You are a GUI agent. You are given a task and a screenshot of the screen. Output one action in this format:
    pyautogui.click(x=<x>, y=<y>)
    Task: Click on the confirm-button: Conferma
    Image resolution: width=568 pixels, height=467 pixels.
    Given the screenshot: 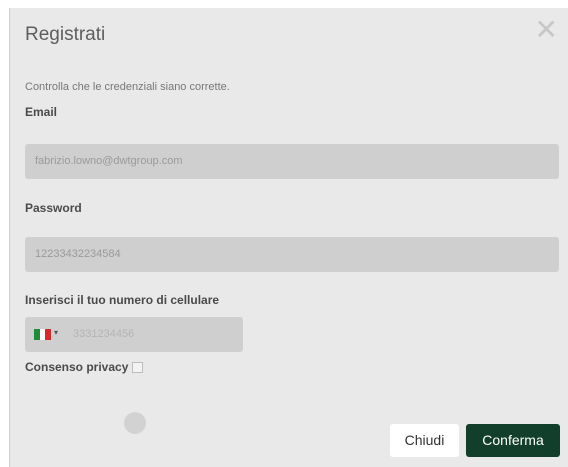 What is the action you would take?
    pyautogui.click(x=513, y=440)
    